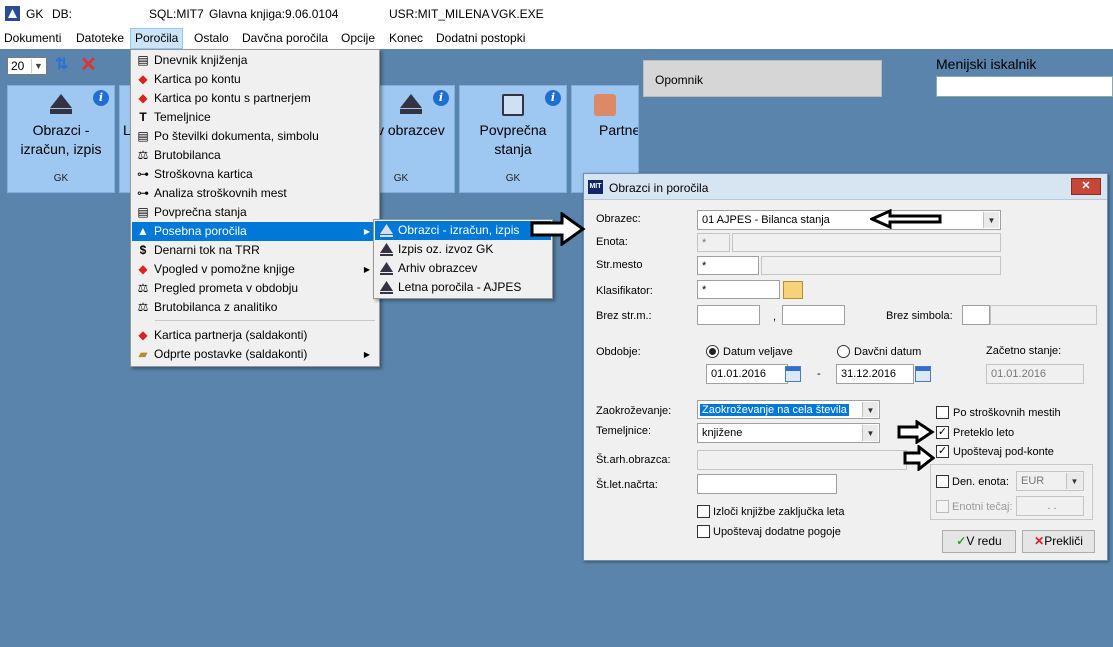 The width and height of the screenshot is (1113, 647). I want to click on upostevaj-podkonte-checkbox: ✓, so click(942, 451).